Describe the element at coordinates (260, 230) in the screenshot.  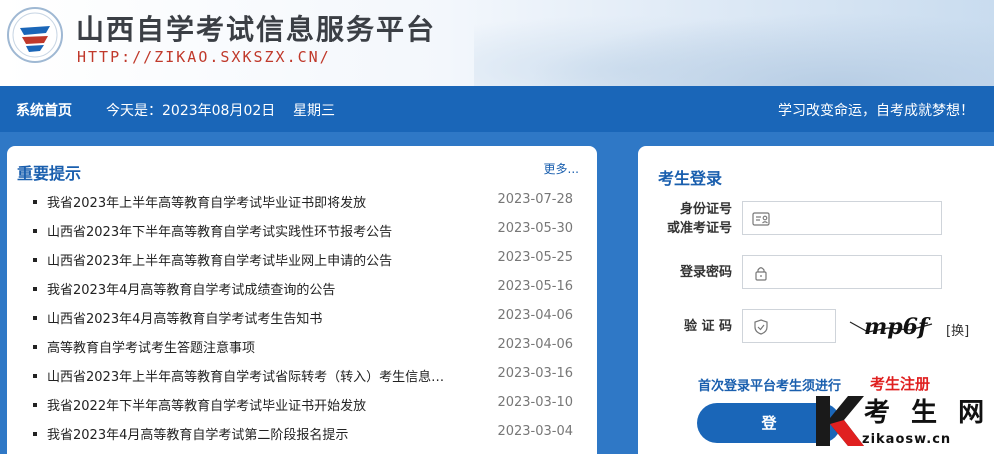
I see `notice-title: 山西省2023年下半年高等教育自学考试实践性环节报考公告` at that location.